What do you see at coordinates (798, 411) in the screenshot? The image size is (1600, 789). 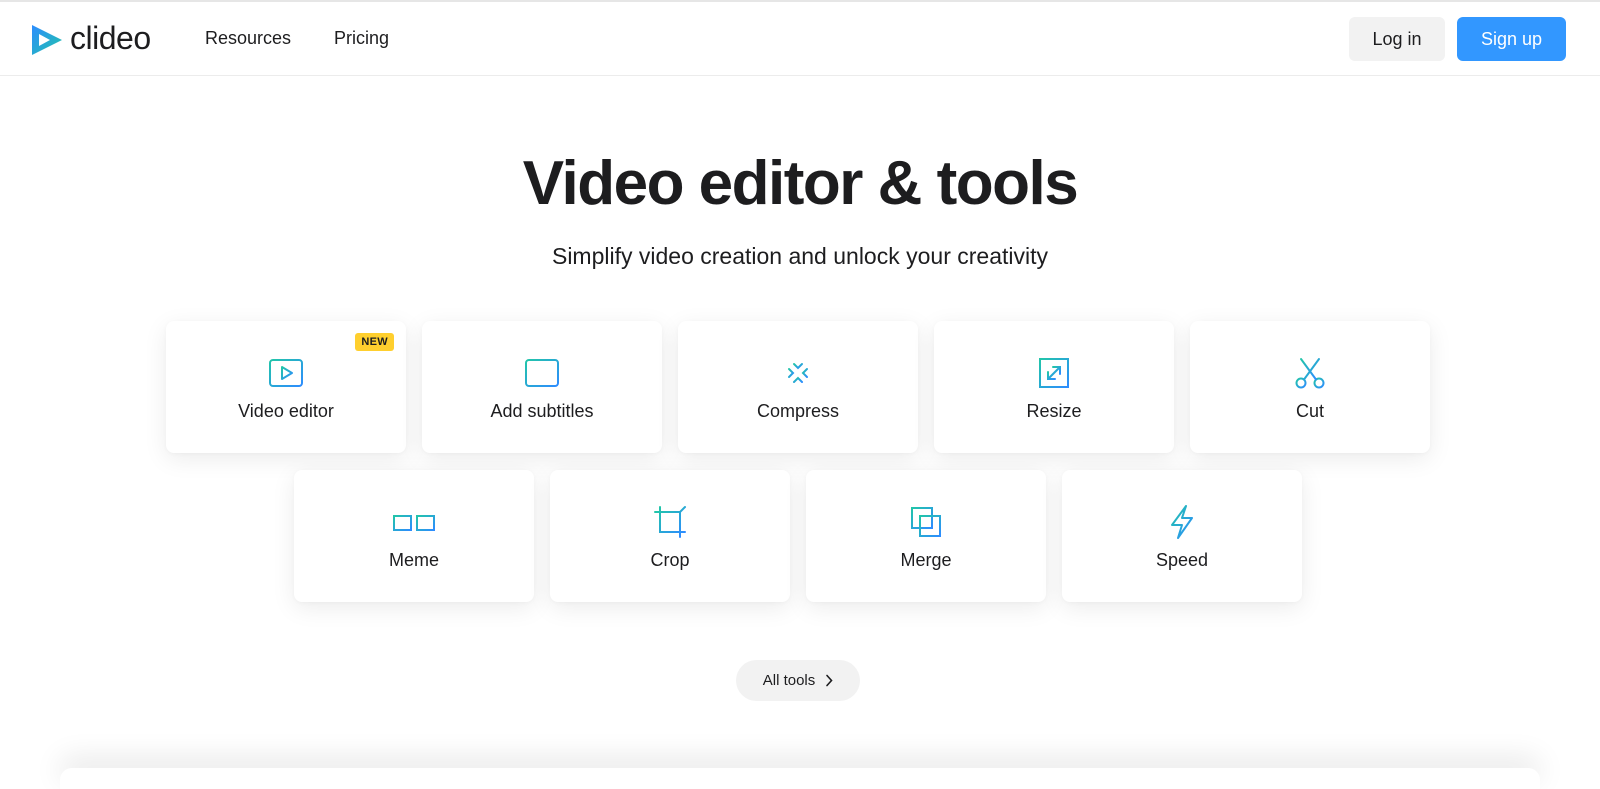 I see `tool-label: Compress` at bounding box center [798, 411].